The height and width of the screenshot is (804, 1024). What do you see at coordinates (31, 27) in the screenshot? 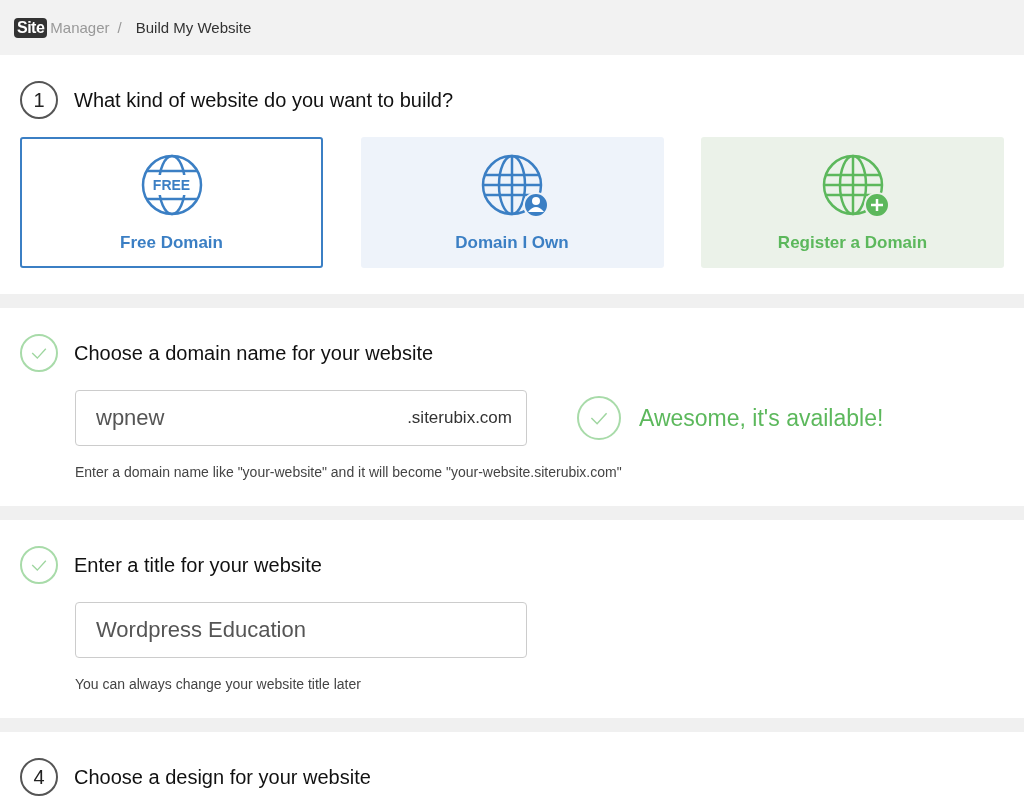
I see `logo-badge: Site` at bounding box center [31, 27].